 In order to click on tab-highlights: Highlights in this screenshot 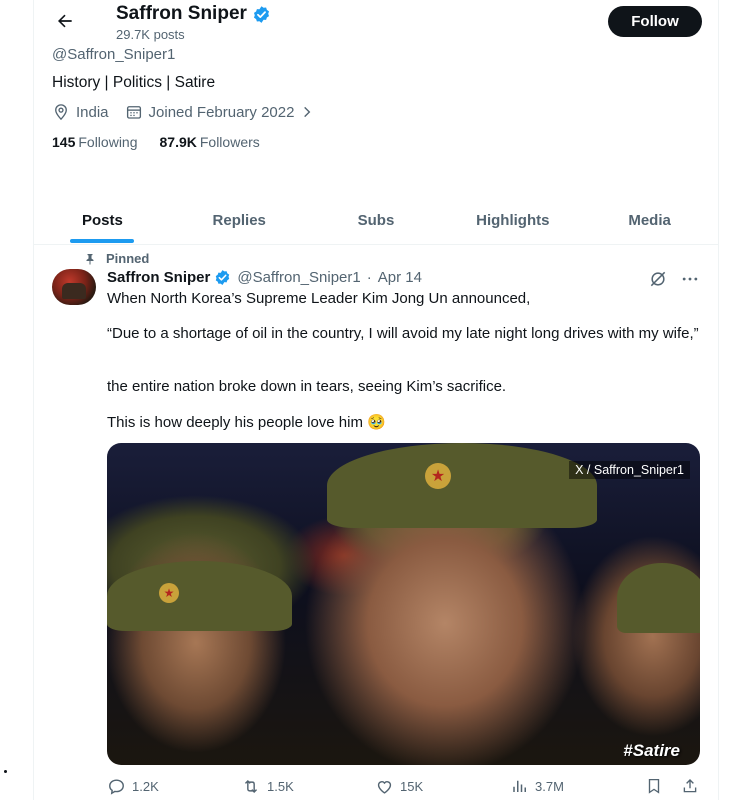, I will do `click(512, 221)`.